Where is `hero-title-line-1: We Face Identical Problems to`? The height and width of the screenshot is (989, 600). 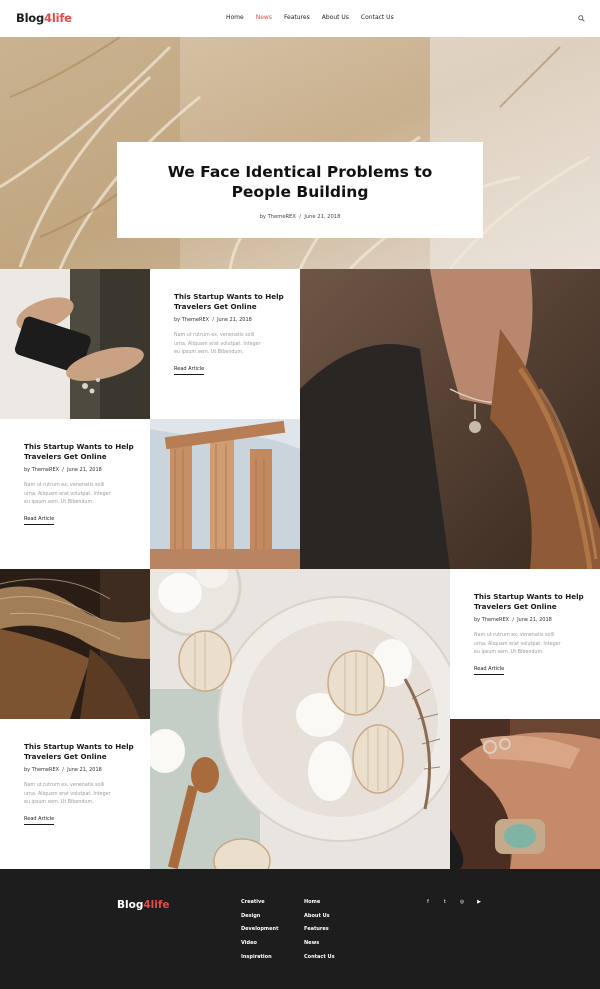
hero-title-line-1: We Face Identical Problems to is located at coordinates (300, 172).